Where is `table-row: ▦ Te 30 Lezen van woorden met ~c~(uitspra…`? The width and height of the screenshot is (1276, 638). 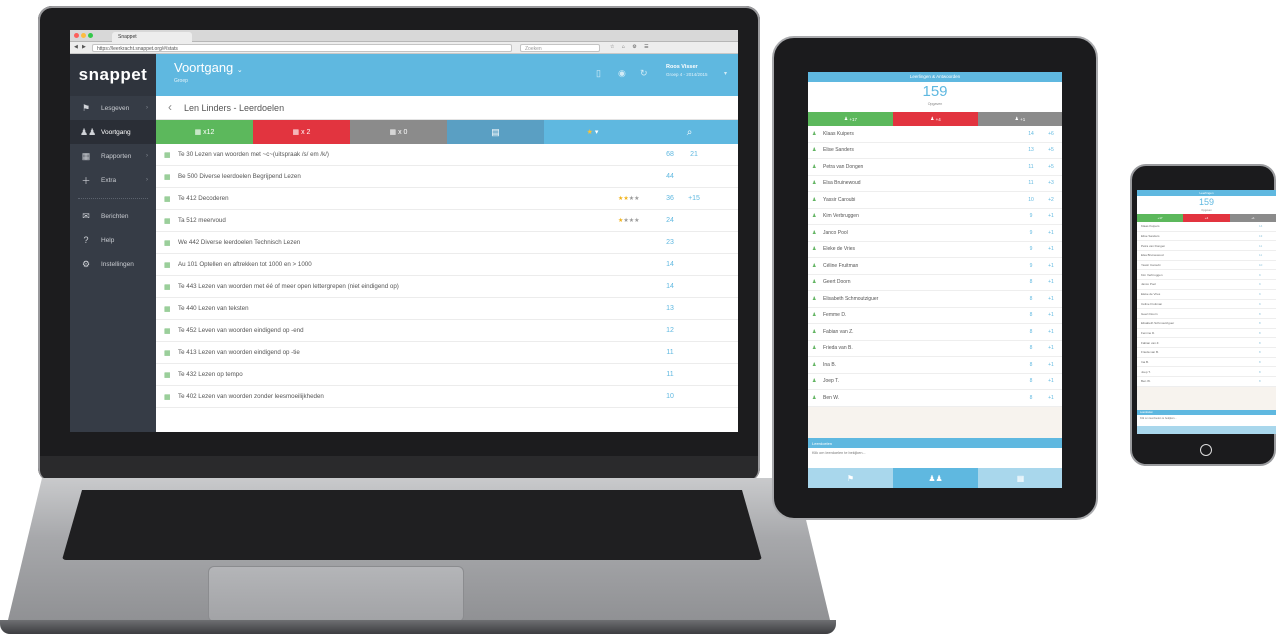 table-row: ▦ Te 30 Lezen van woorden met ~c~(uitspra… is located at coordinates (447, 155).